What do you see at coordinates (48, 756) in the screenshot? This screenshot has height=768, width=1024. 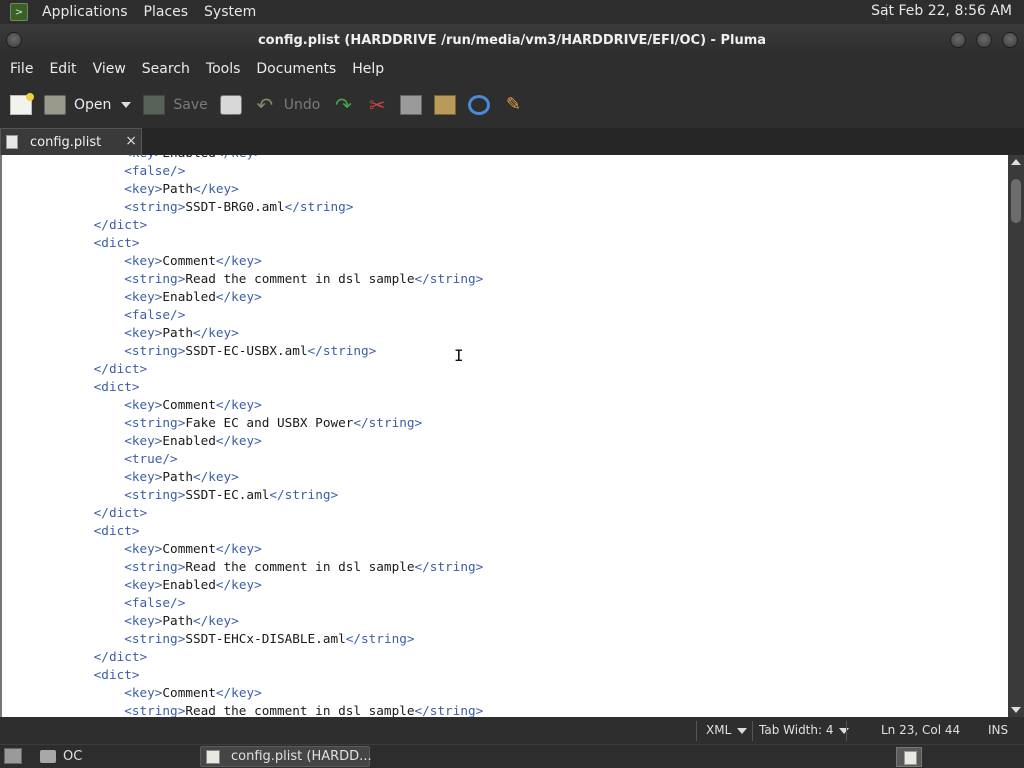 I see `folder-icon` at bounding box center [48, 756].